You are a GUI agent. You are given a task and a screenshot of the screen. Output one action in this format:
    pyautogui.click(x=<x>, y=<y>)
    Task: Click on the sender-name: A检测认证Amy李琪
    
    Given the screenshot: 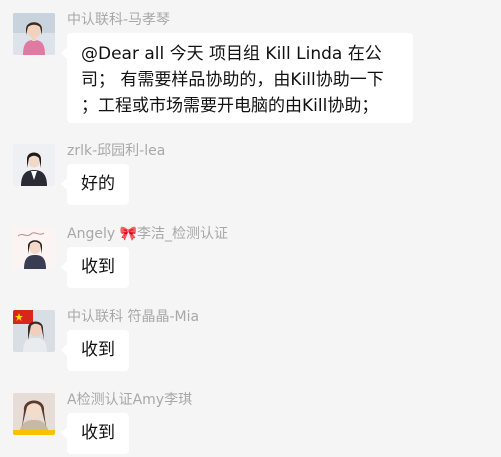 What is the action you would take?
    pyautogui.click(x=130, y=400)
    